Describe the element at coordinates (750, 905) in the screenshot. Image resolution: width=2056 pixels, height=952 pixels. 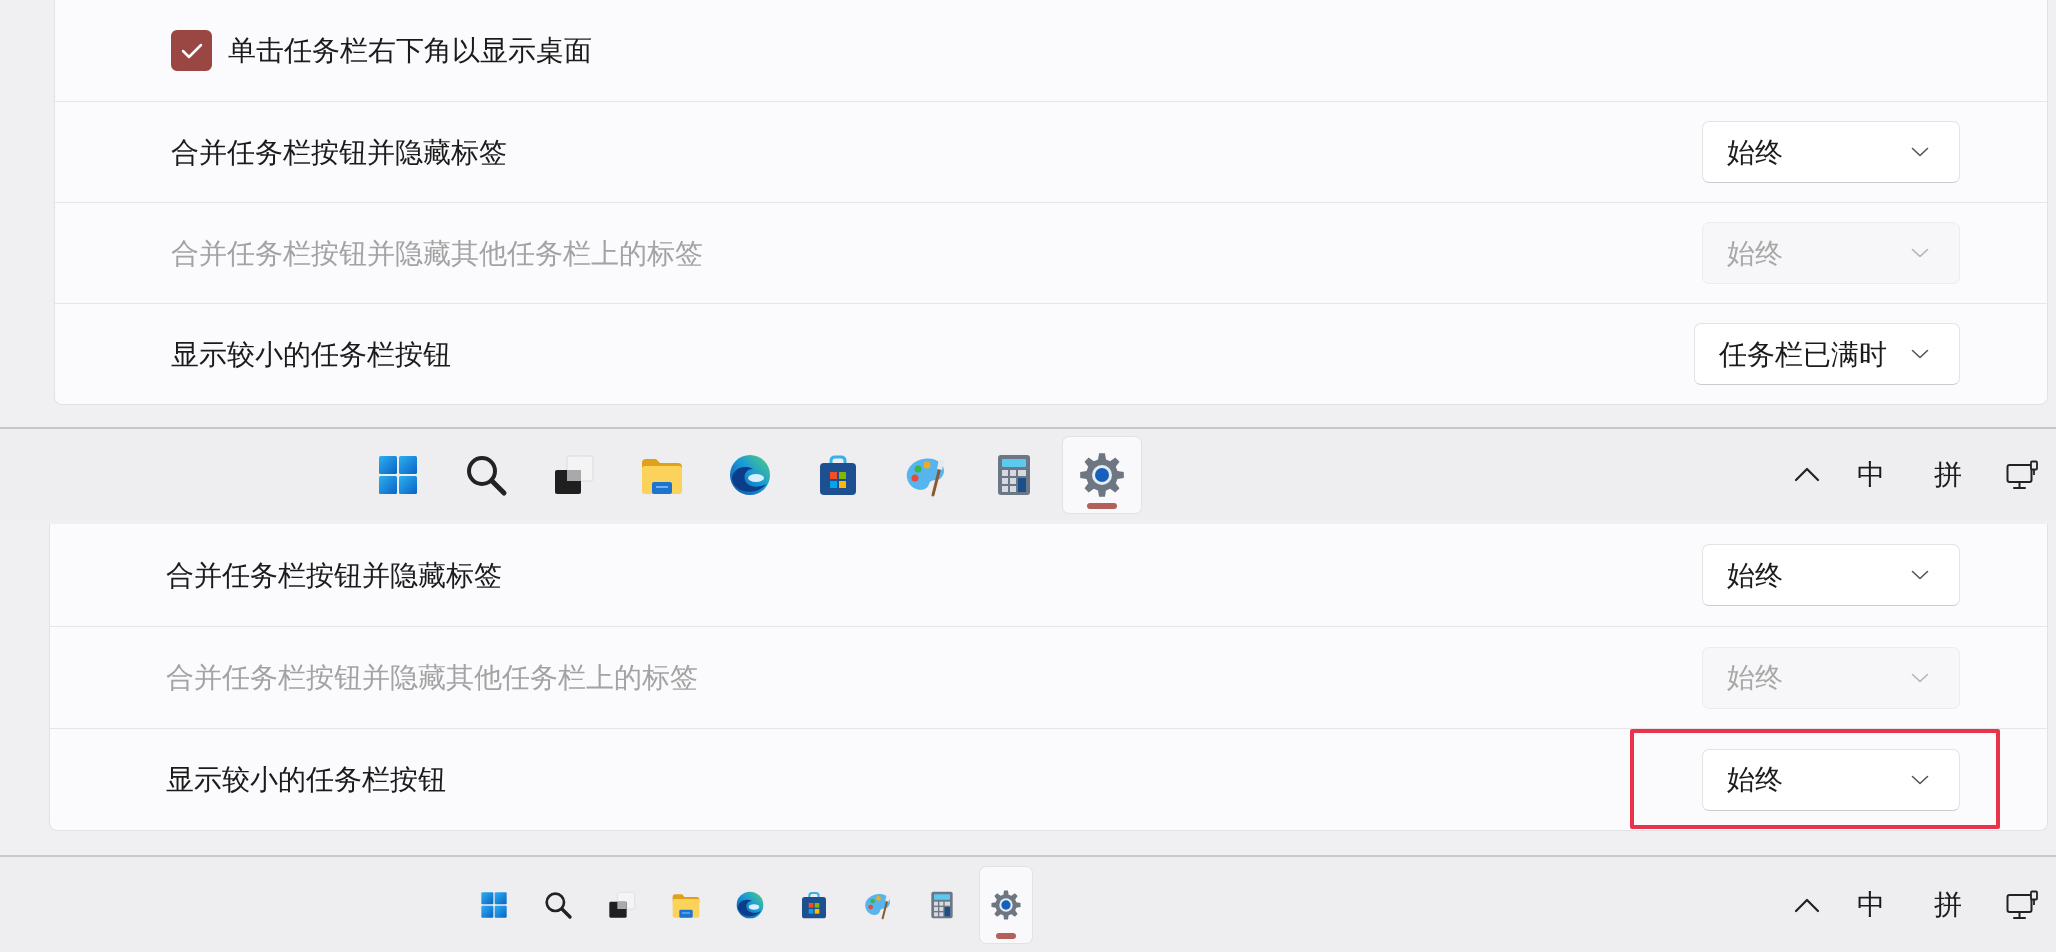
I see `wave-circle-icon` at that location.